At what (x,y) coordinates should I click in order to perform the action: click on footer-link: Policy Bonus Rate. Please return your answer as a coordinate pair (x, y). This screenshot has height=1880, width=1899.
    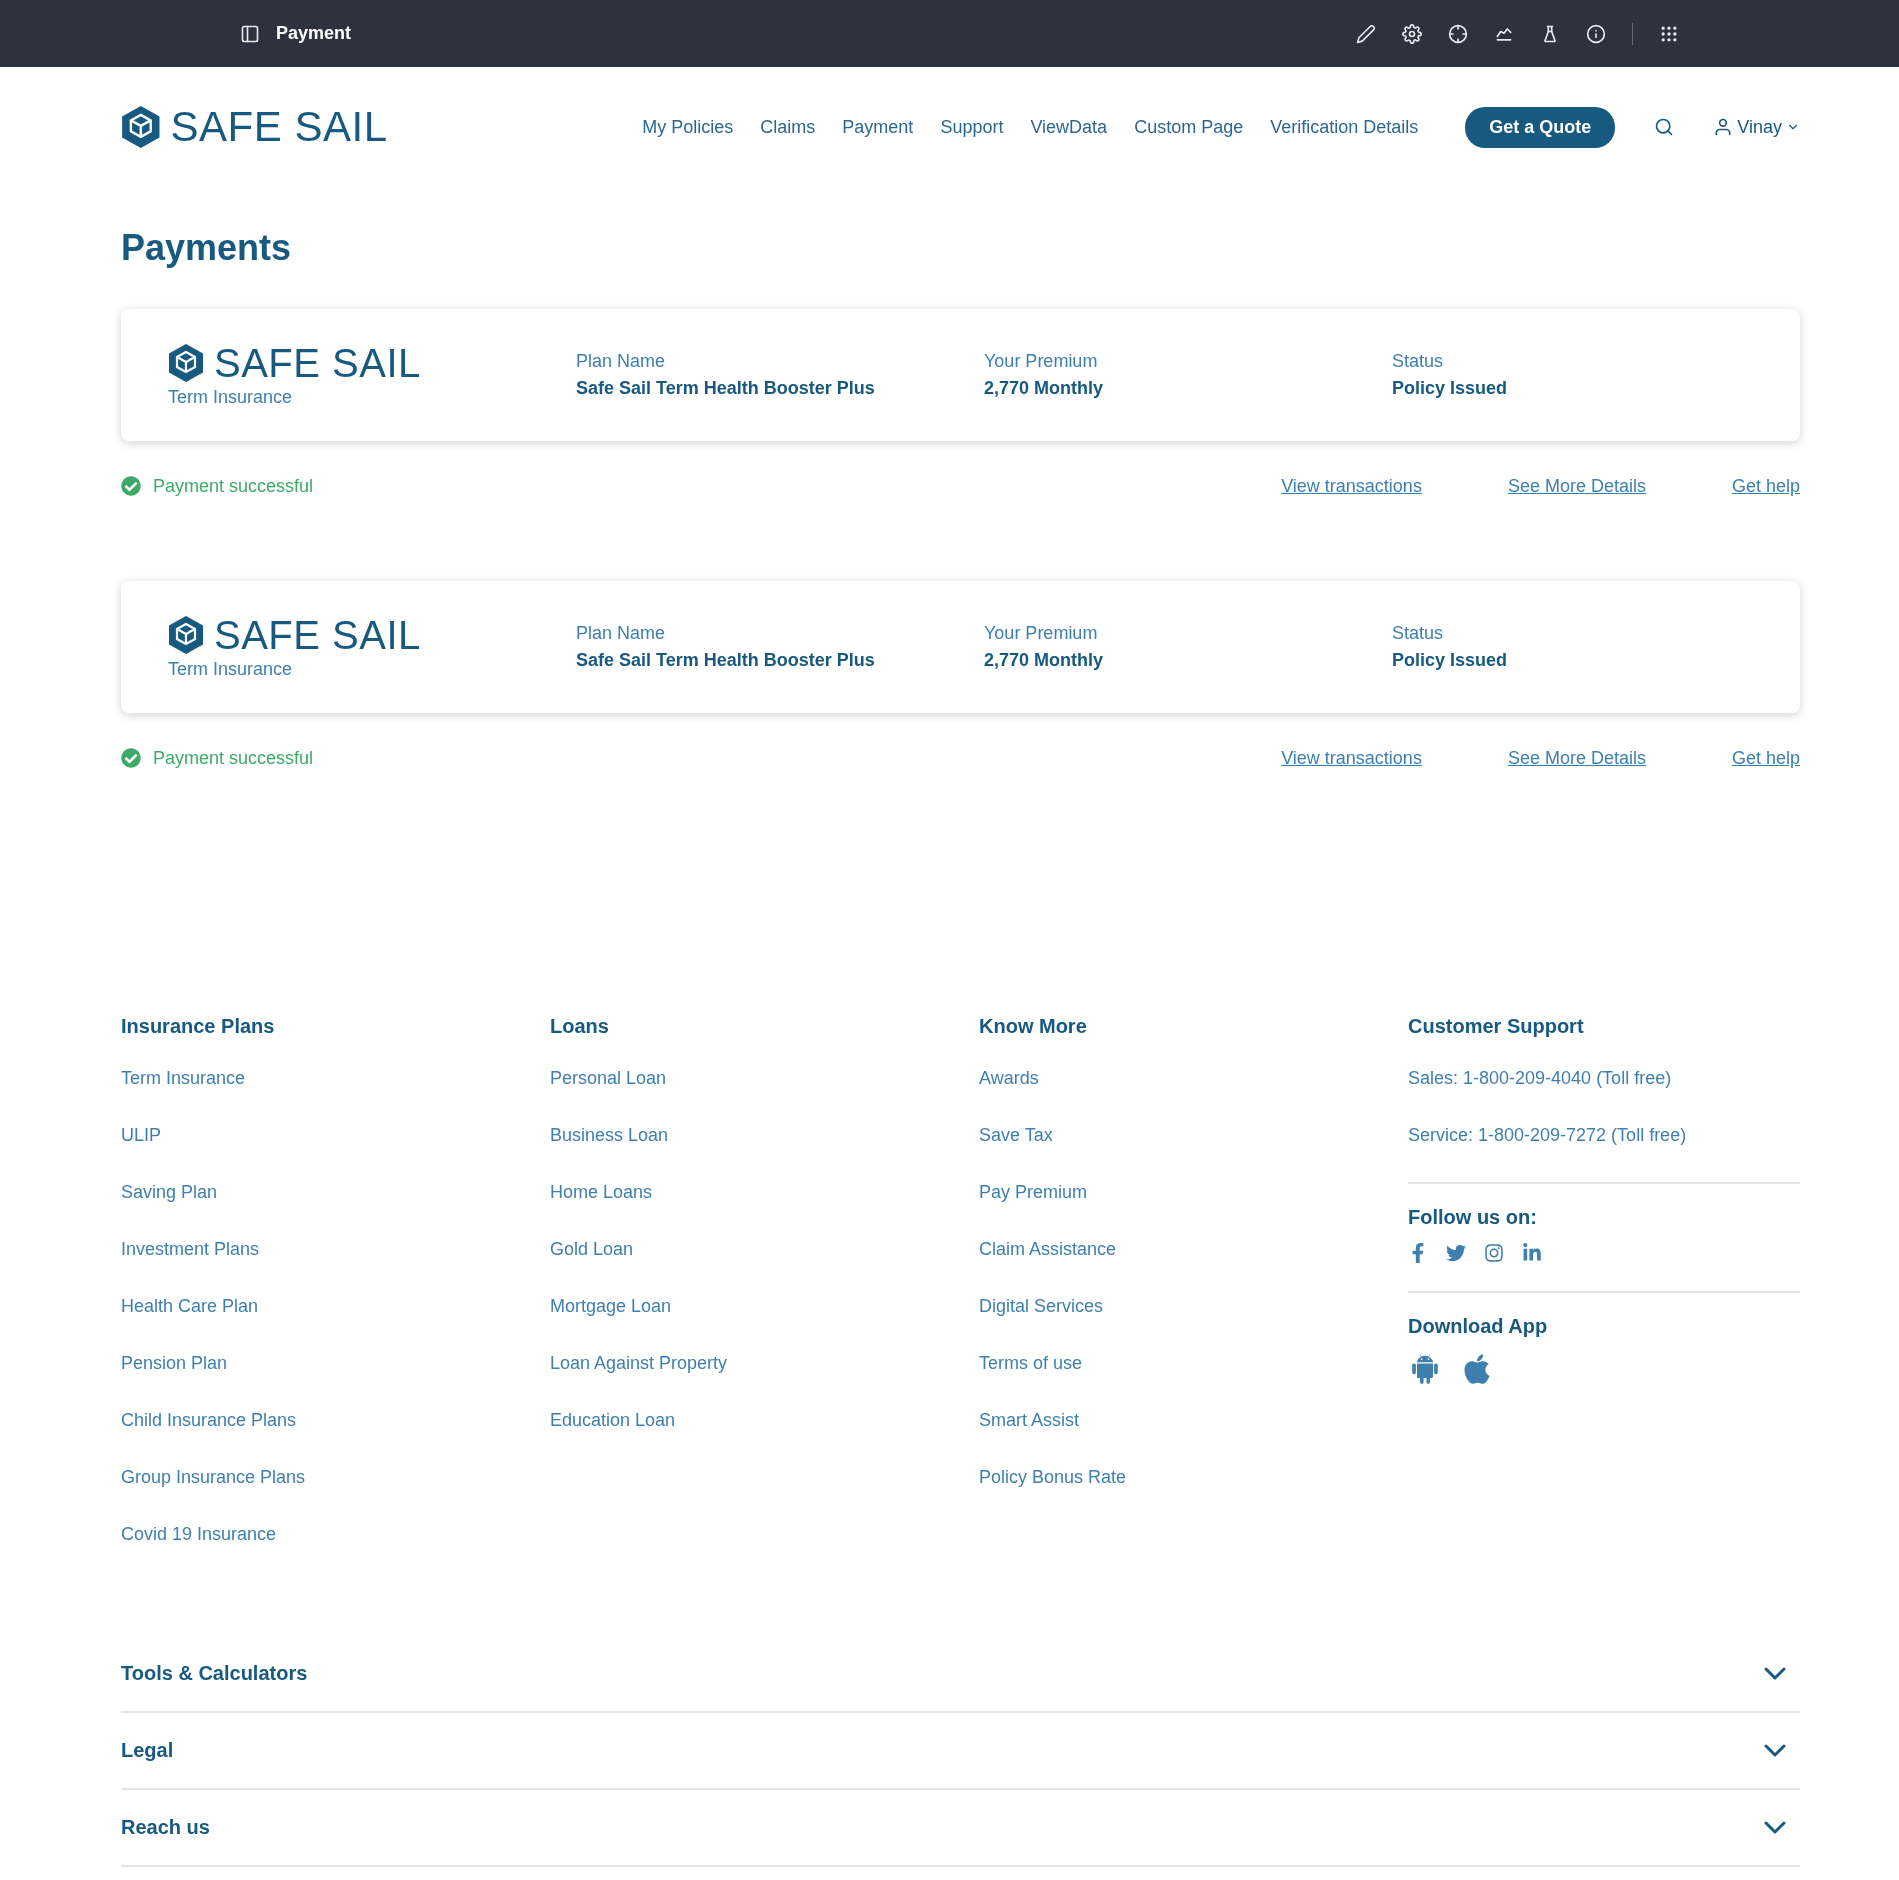
    Looking at the image, I should click on (1193, 1495).